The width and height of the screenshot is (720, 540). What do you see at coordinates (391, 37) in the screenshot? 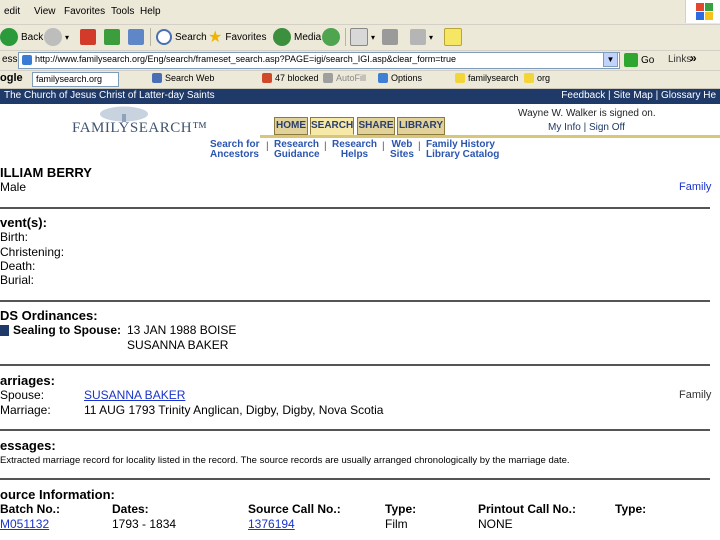
I see `print-button` at bounding box center [391, 37].